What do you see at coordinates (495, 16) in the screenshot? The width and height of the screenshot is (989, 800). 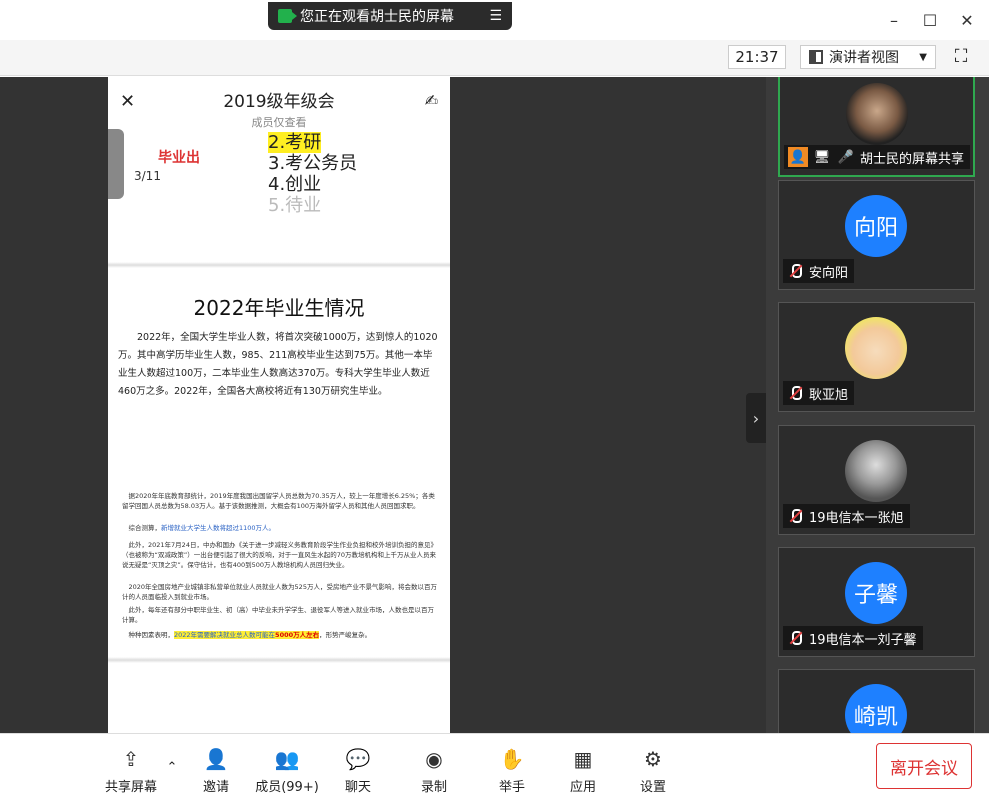 I see `list-menu-icon: ☰` at bounding box center [495, 16].